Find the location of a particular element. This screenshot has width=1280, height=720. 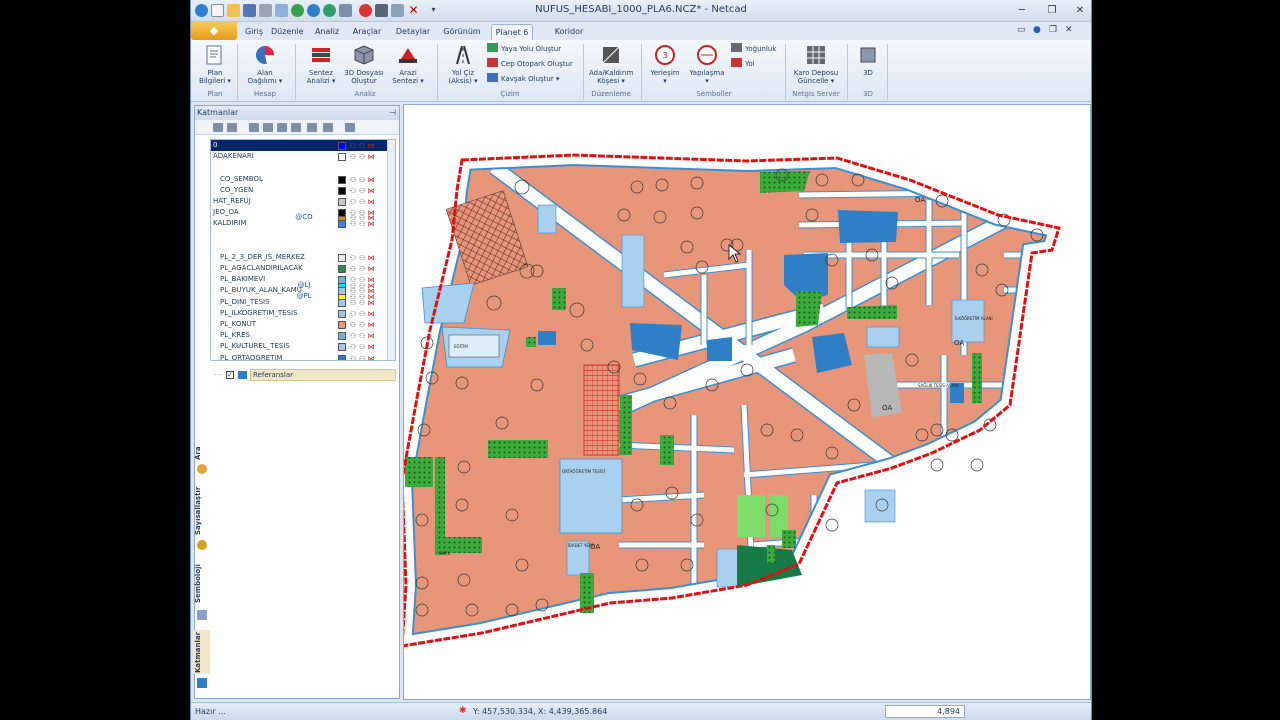

layer-row: PL_ILKOGRETIM_TESIS ⚇ ⚇ ⋈ is located at coordinates (303, 313).